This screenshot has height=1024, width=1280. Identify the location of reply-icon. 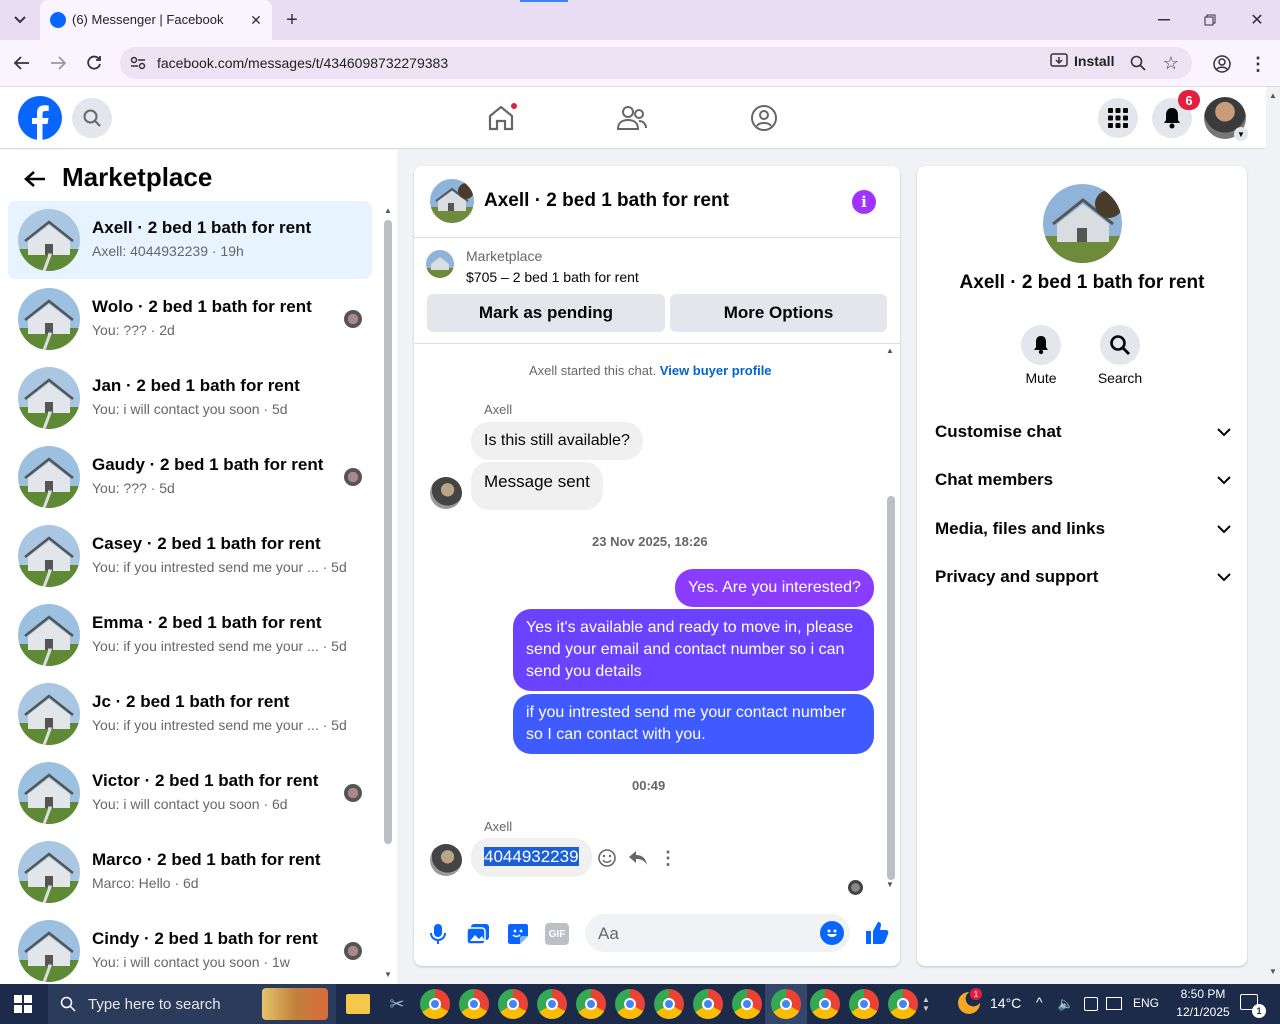
(638, 858).